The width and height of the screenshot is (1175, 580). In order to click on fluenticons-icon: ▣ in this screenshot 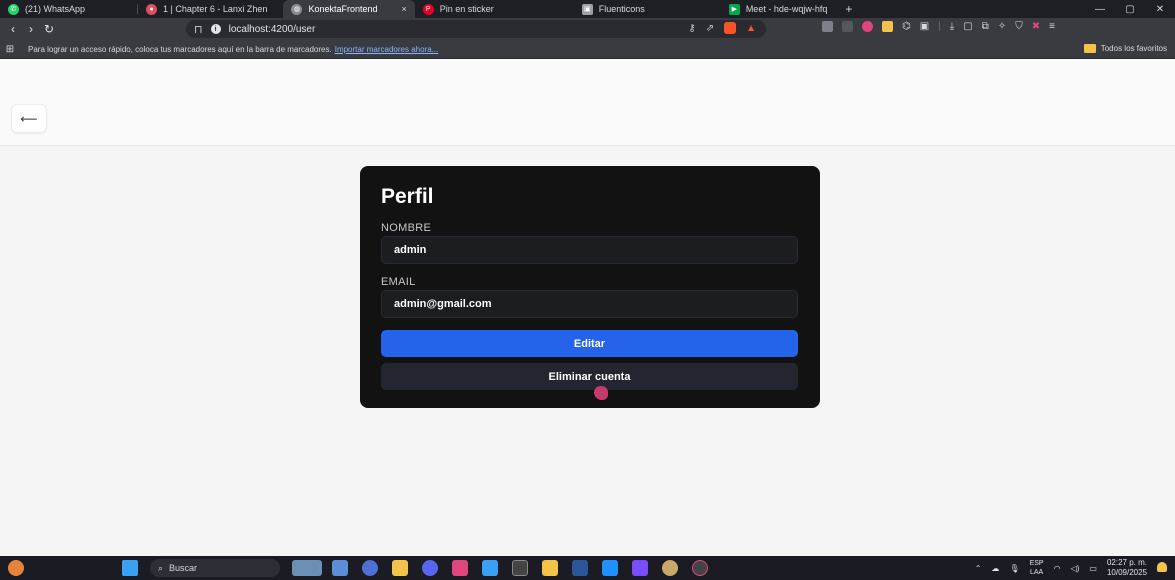, I will do `click(587, 9)`.